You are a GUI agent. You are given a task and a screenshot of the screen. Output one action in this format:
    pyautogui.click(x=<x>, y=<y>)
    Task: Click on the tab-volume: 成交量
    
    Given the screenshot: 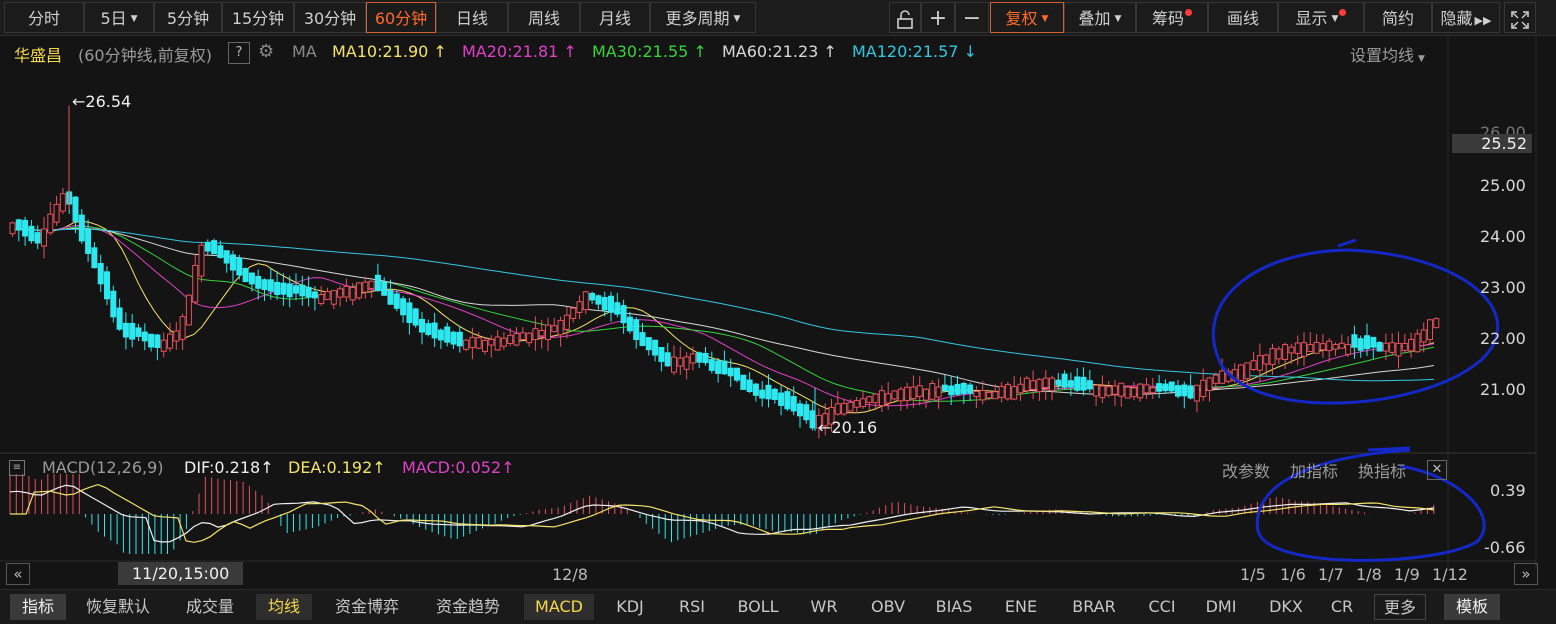 What is the action you would take?
    pyautogui.click(x=210, y=607)
    